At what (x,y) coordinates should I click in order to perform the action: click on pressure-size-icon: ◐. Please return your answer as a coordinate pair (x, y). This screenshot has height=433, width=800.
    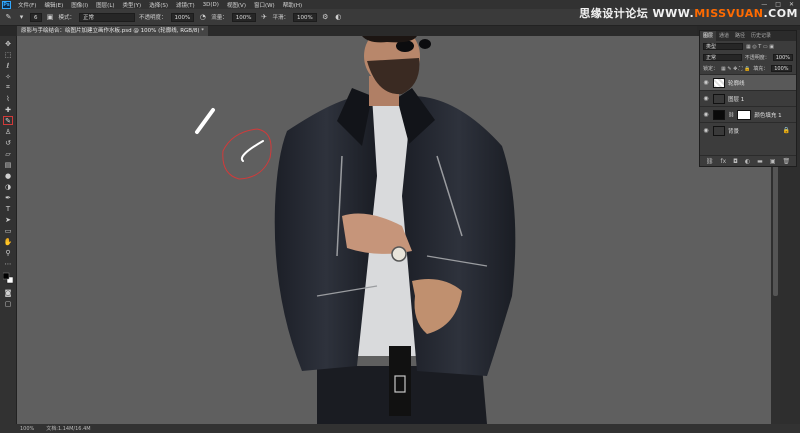
    Looking at the image, I should click on (338, 17).